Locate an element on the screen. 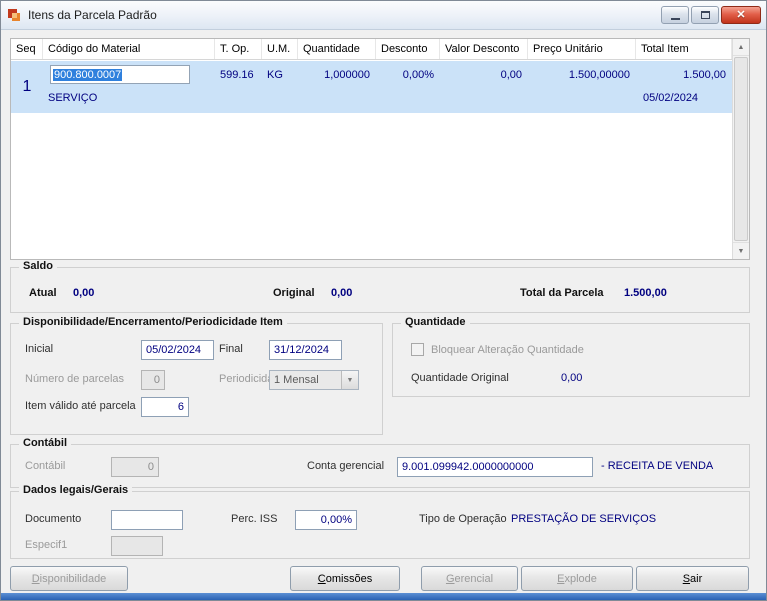  especif1-field is located at coordinates (137, 546).